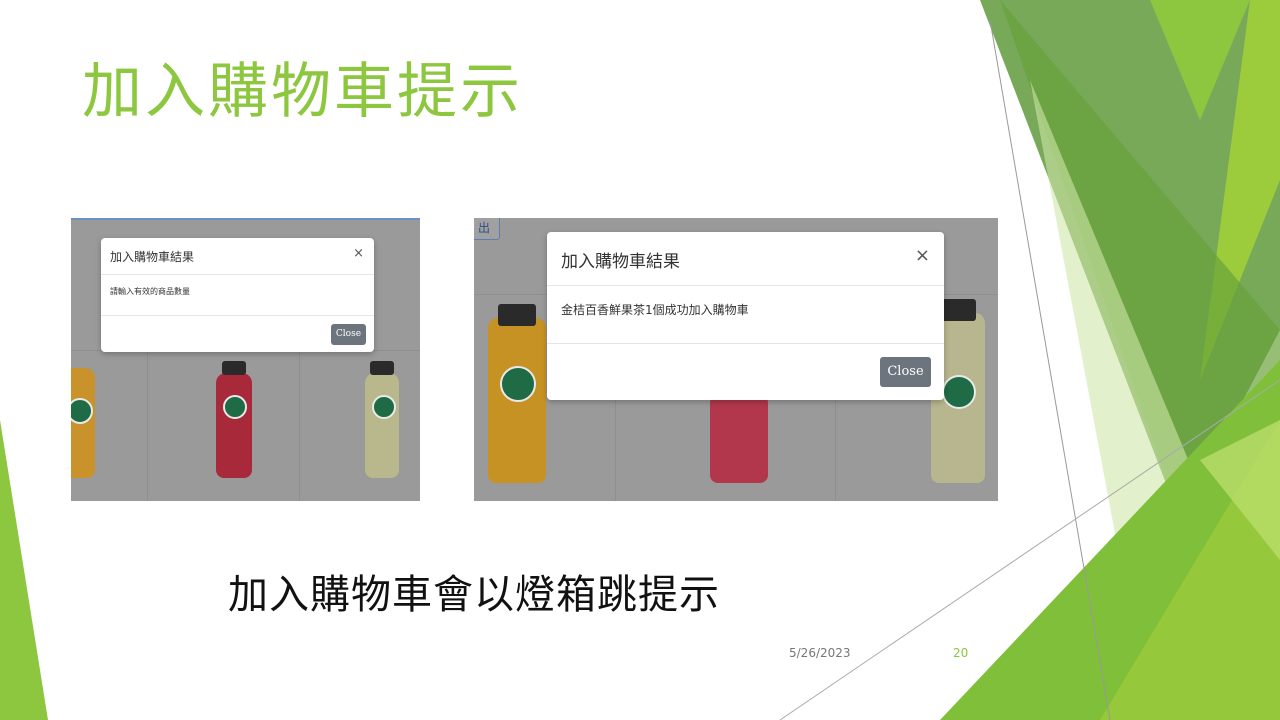 The image size is (1280, 720). What do you see at coordinates (474, 595) in the screenshot?
I see `slide-subtitle: 加入購物車會以燈箱跳提示` at bounding box center [474, 595].